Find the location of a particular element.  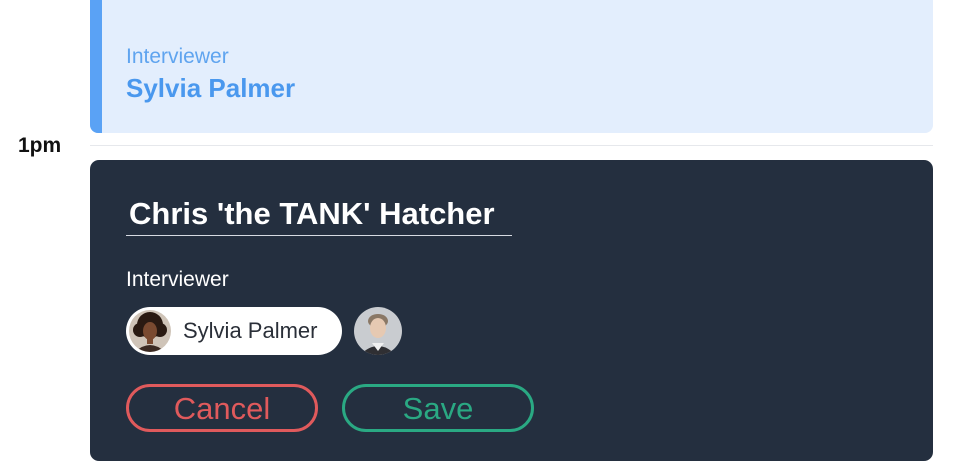

woman-portrait-avatar is located at coordinates (150, 331).